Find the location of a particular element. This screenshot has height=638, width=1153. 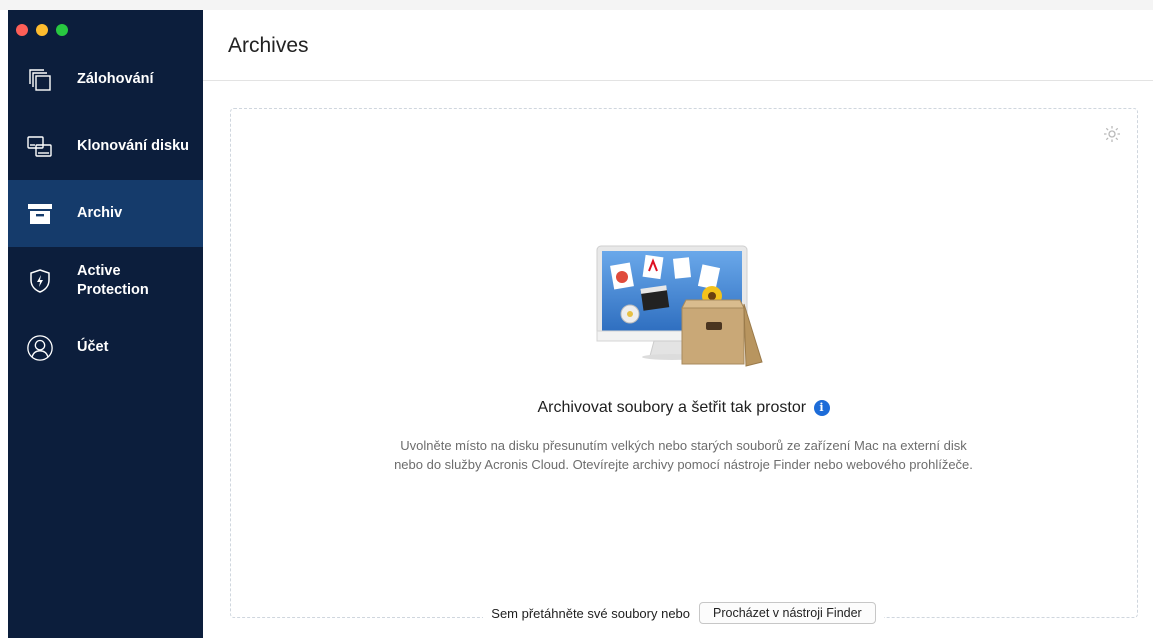

zoom-window-button is located at coordinates (62, 30).